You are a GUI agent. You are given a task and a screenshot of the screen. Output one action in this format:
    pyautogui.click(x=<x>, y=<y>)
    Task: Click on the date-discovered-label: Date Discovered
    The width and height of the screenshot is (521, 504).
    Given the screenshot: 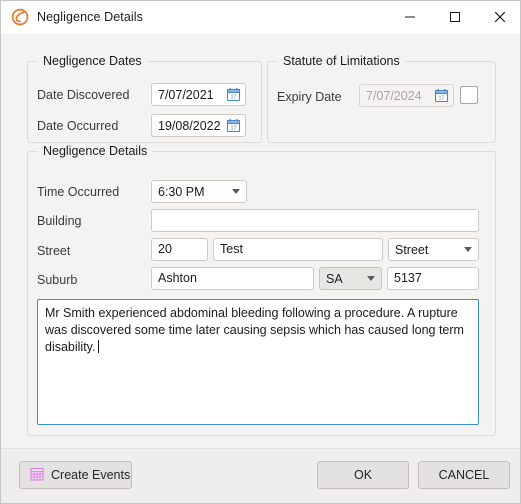 What is the action you would take?
    pyautogui.click(x=83, y=95)
    